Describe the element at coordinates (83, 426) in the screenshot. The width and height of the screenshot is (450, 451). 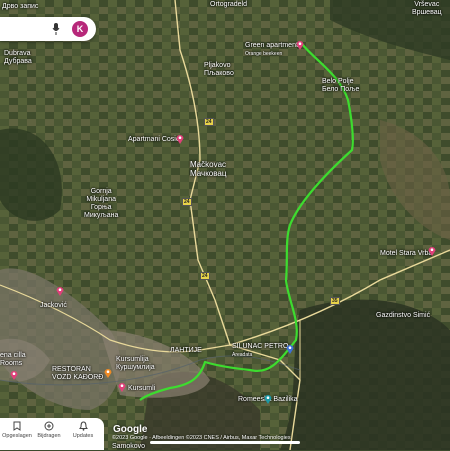
I see `bell-icon` at that location.